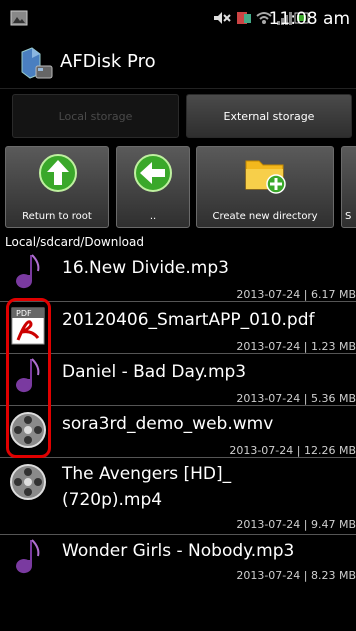  Describe the element at coordinates (28, 378) in the screenshot. I see `icon-highlight-box` at that location.